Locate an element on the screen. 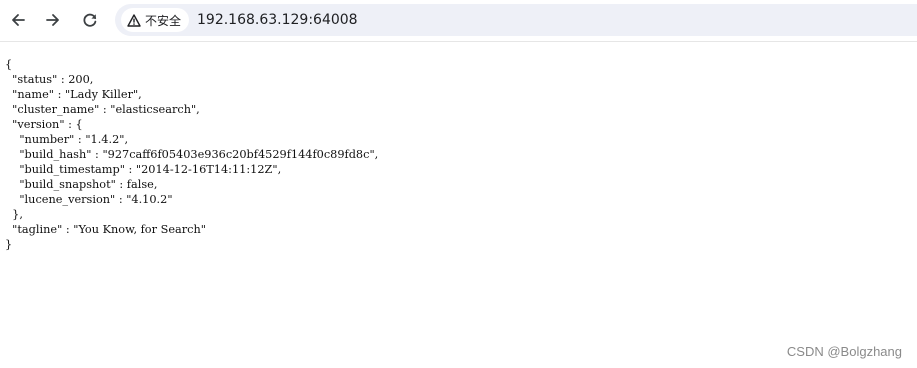 This screenshot has width=917, height=368. json-line: }, is located at coordinates (14, 214).